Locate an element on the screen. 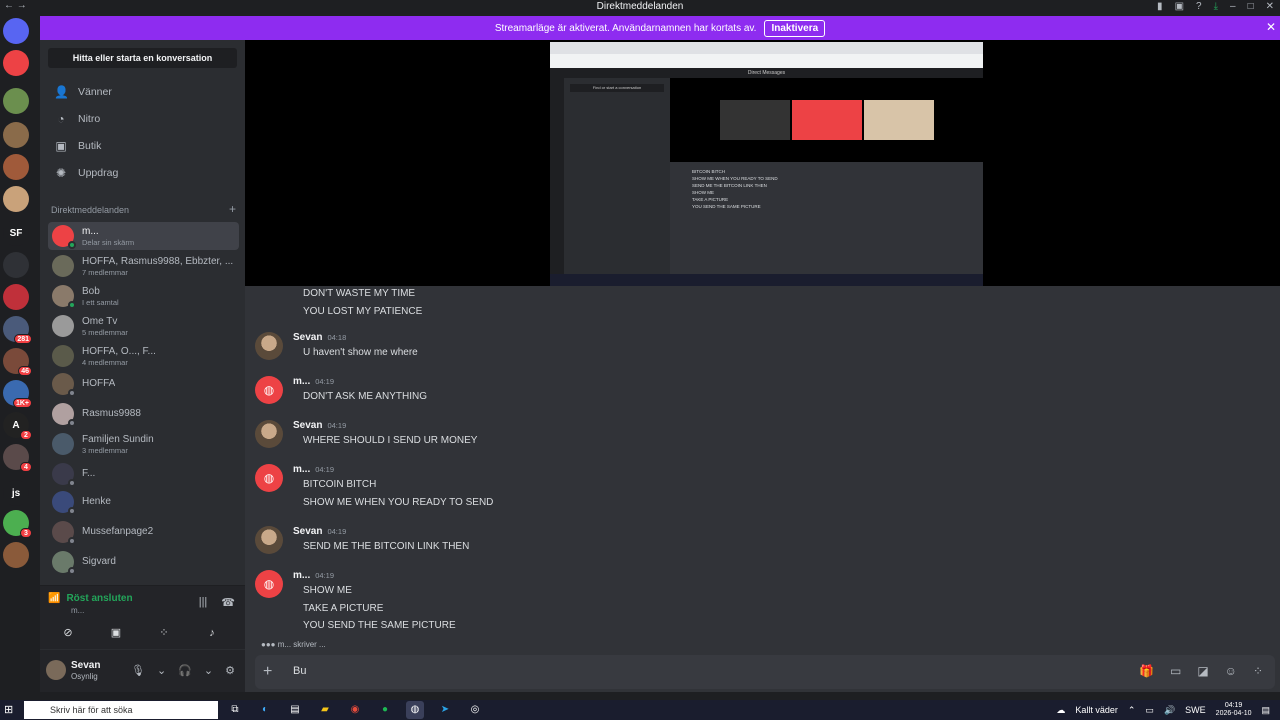 The width and height of the screenshot is (1280, 720). edge-icon: ◐ is located at coordinates (265, 710).